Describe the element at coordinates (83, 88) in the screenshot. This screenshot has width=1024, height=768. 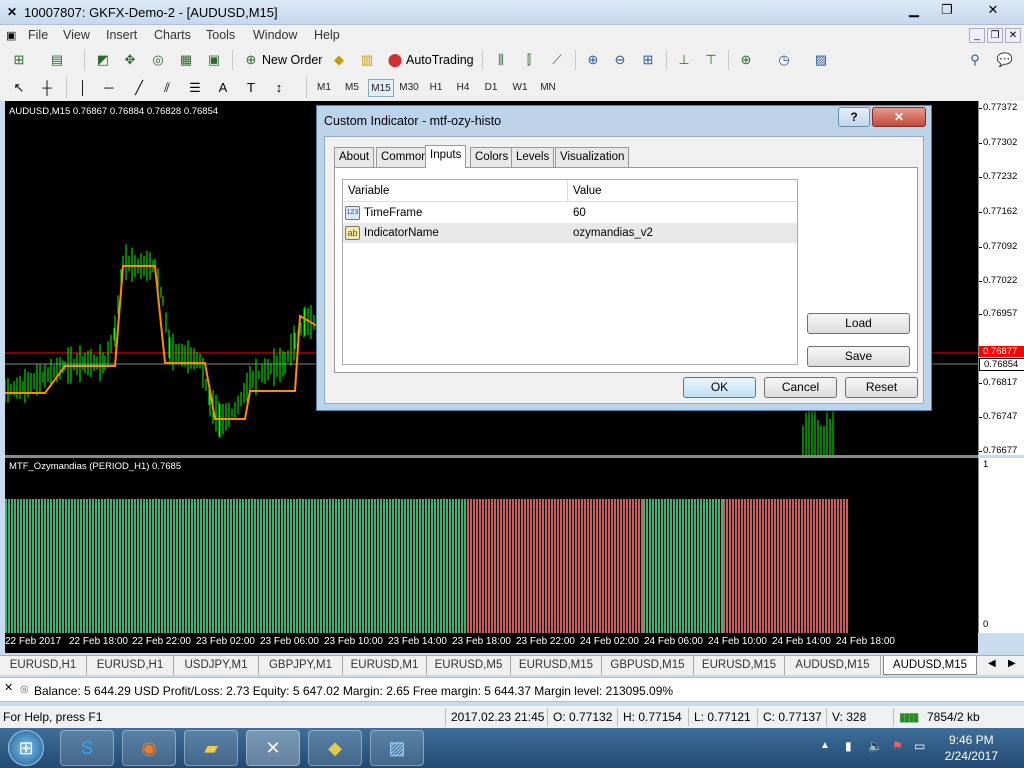
I see `vertical-line-icon: │` at that location.